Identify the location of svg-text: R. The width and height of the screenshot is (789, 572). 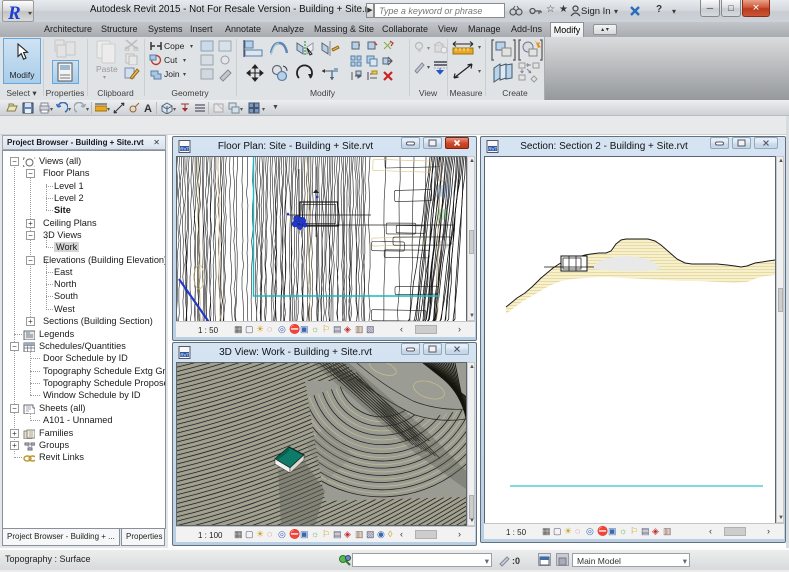
(14, 13).